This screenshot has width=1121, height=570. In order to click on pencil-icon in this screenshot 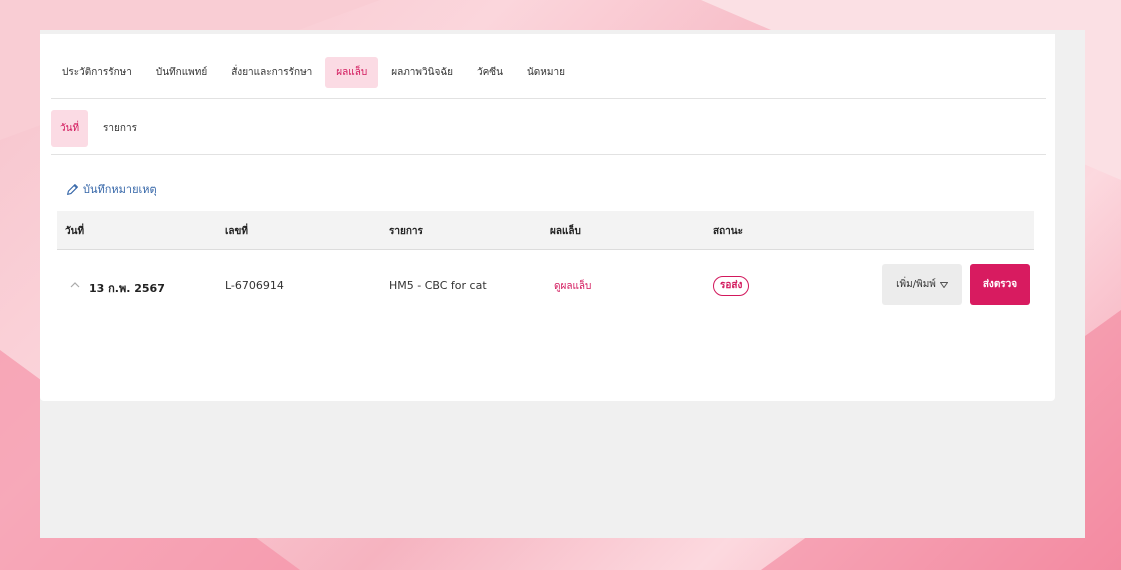, I will do `click(72, 189)`.